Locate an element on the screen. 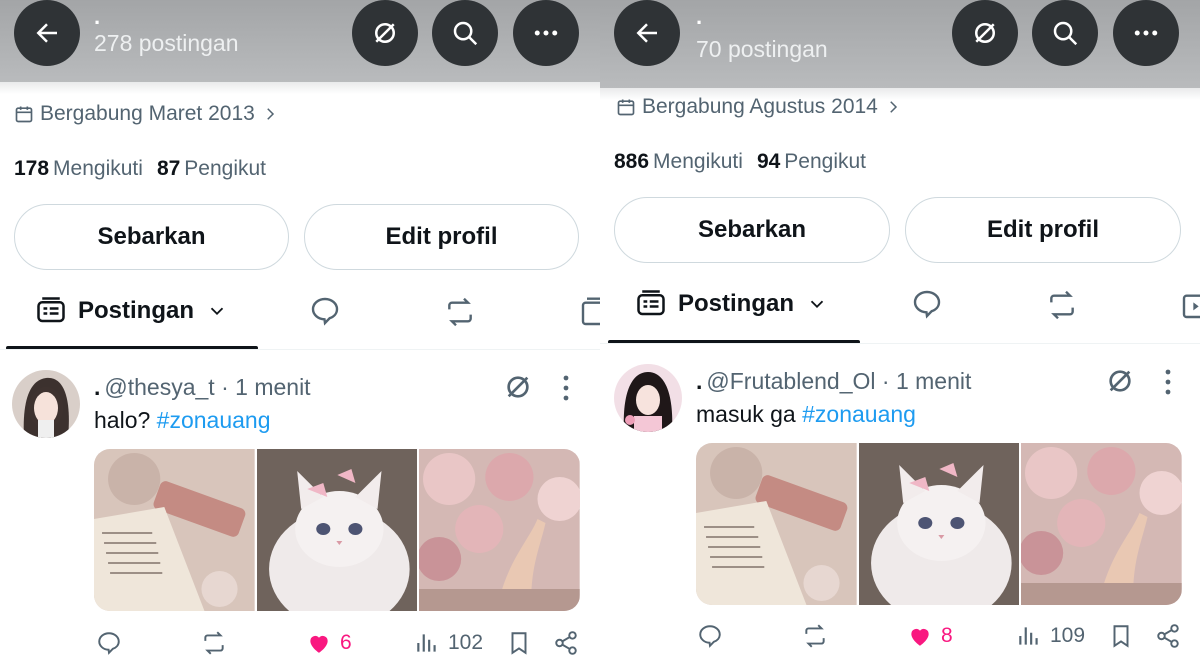 The height and width of the screenshot is (671, 1200). heart-icon is located at coordinates (920, 637).